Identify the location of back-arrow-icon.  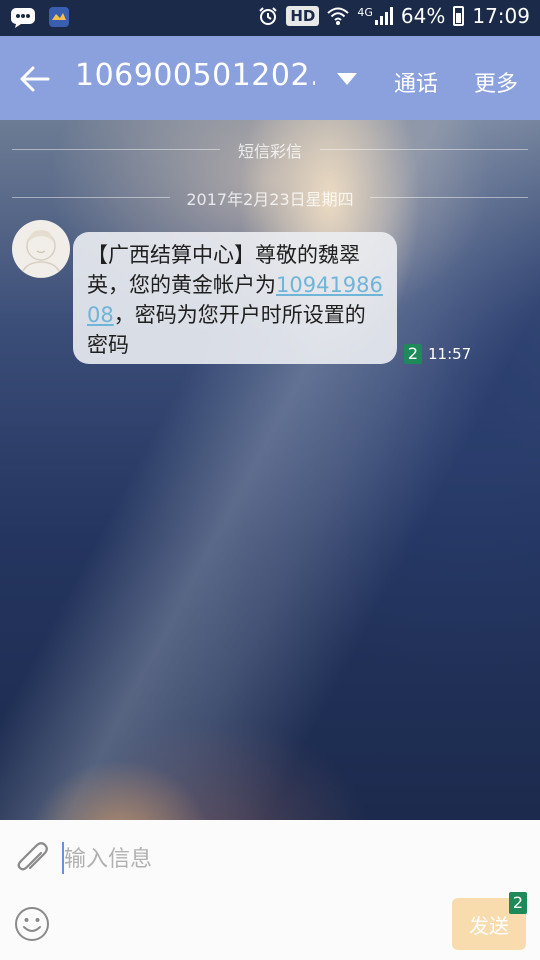
(35, 79).